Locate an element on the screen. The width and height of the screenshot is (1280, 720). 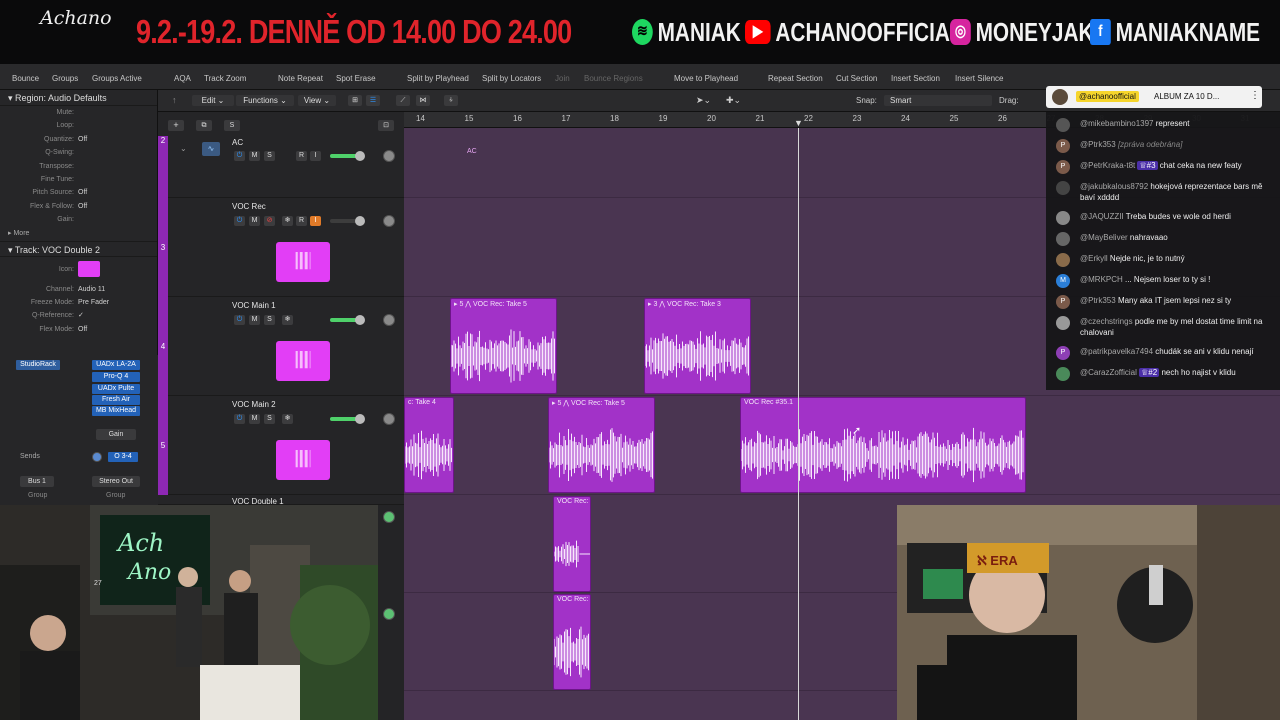
playhead-marker-icon: ▼ is located at coordinates (798, 123).